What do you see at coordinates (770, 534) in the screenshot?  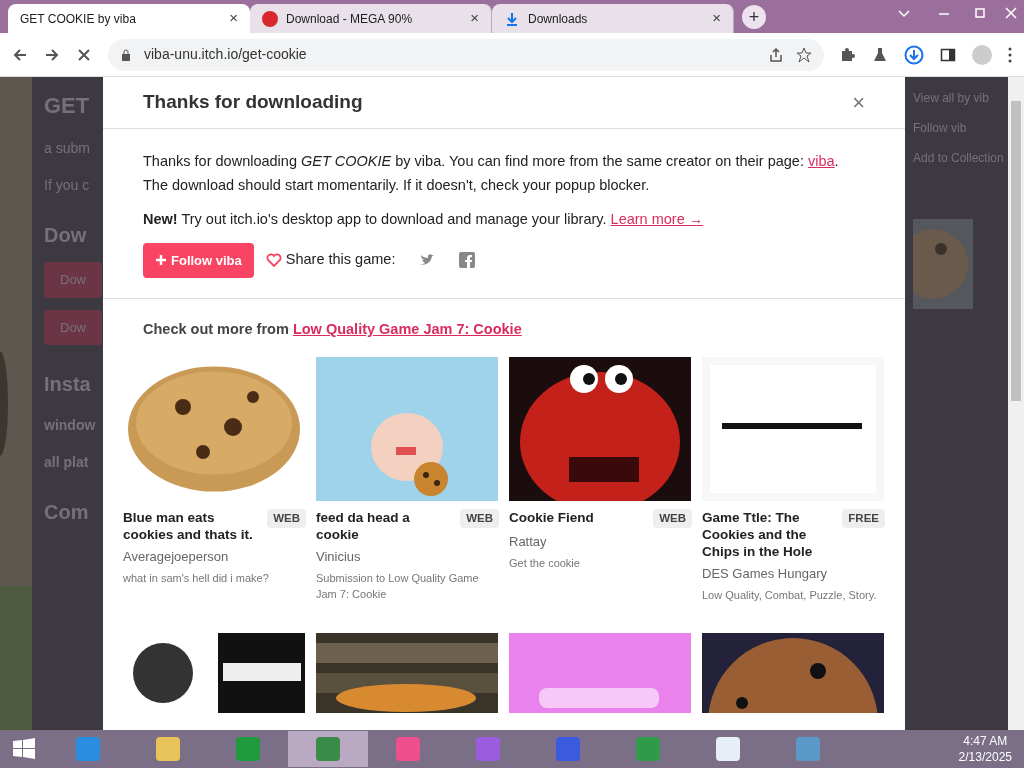 I see `game-title: Game Ttle: The Cookies and the Chips in the Hole` at bounding box center [770, 534].